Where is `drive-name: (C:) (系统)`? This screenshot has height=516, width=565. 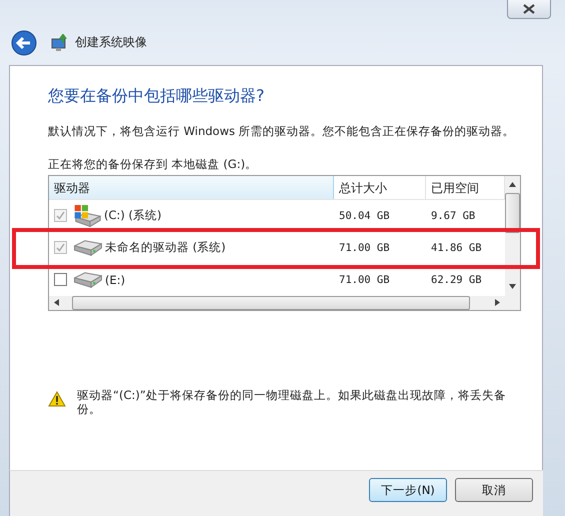 drive-name: (C:) (系统) is located at coordinates (133, 216).